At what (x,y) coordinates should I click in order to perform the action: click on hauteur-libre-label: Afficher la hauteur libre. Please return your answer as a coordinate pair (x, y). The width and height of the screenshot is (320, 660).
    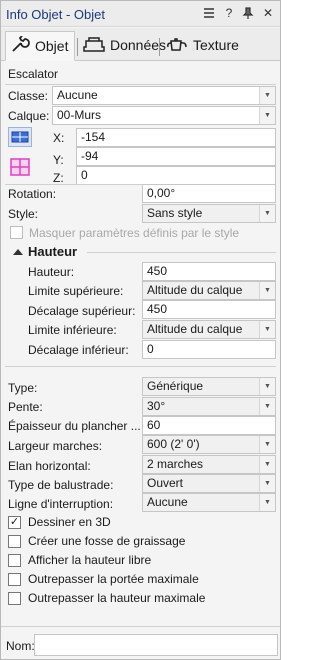
    Looking at the image, I should click on (90, 560).